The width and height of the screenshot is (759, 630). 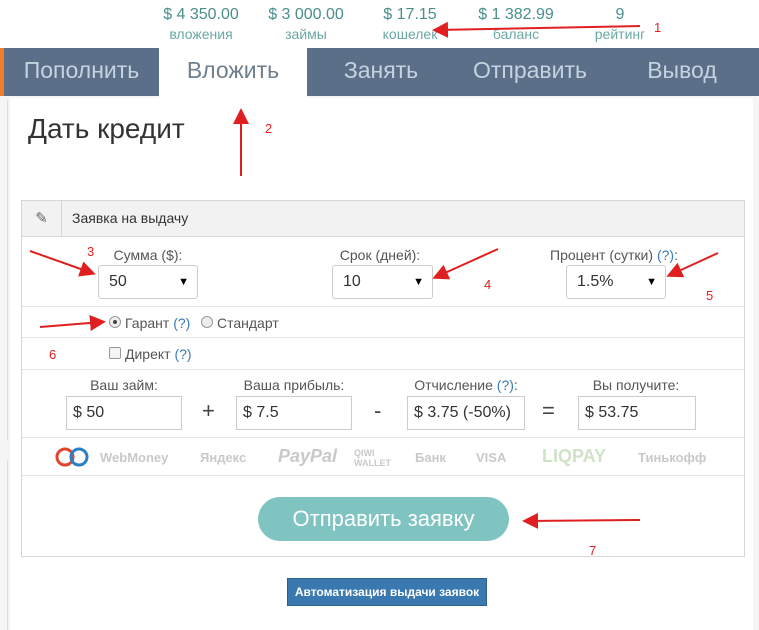 What do you see at coordinates (248, 323) in the screenshot?
I see `standard-label: Стандарт` at bounding box center [248, 323].